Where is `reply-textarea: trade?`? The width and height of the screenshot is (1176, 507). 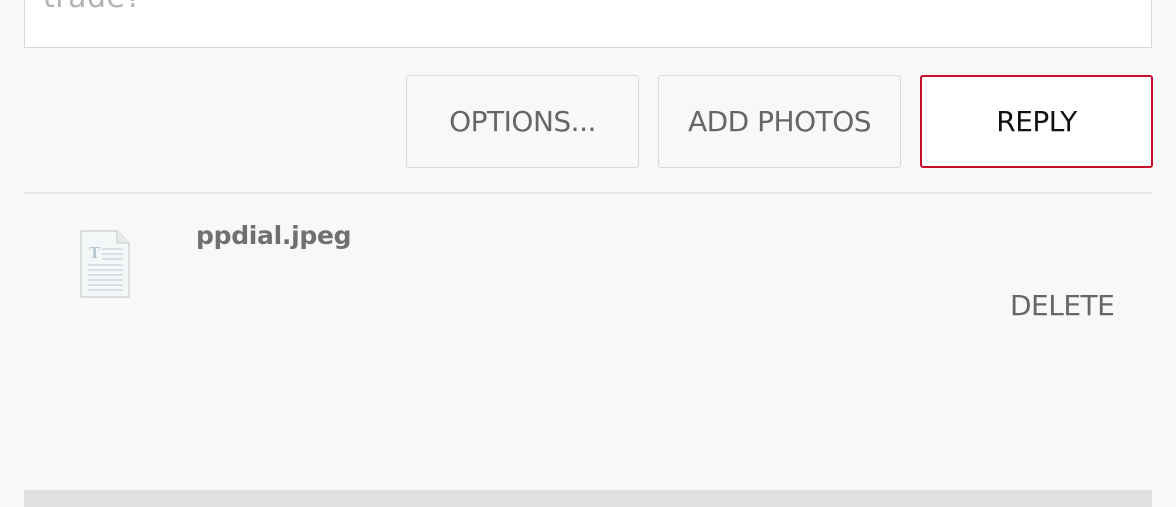
reply-textarea: trade? is located at coordinates (588, 24).